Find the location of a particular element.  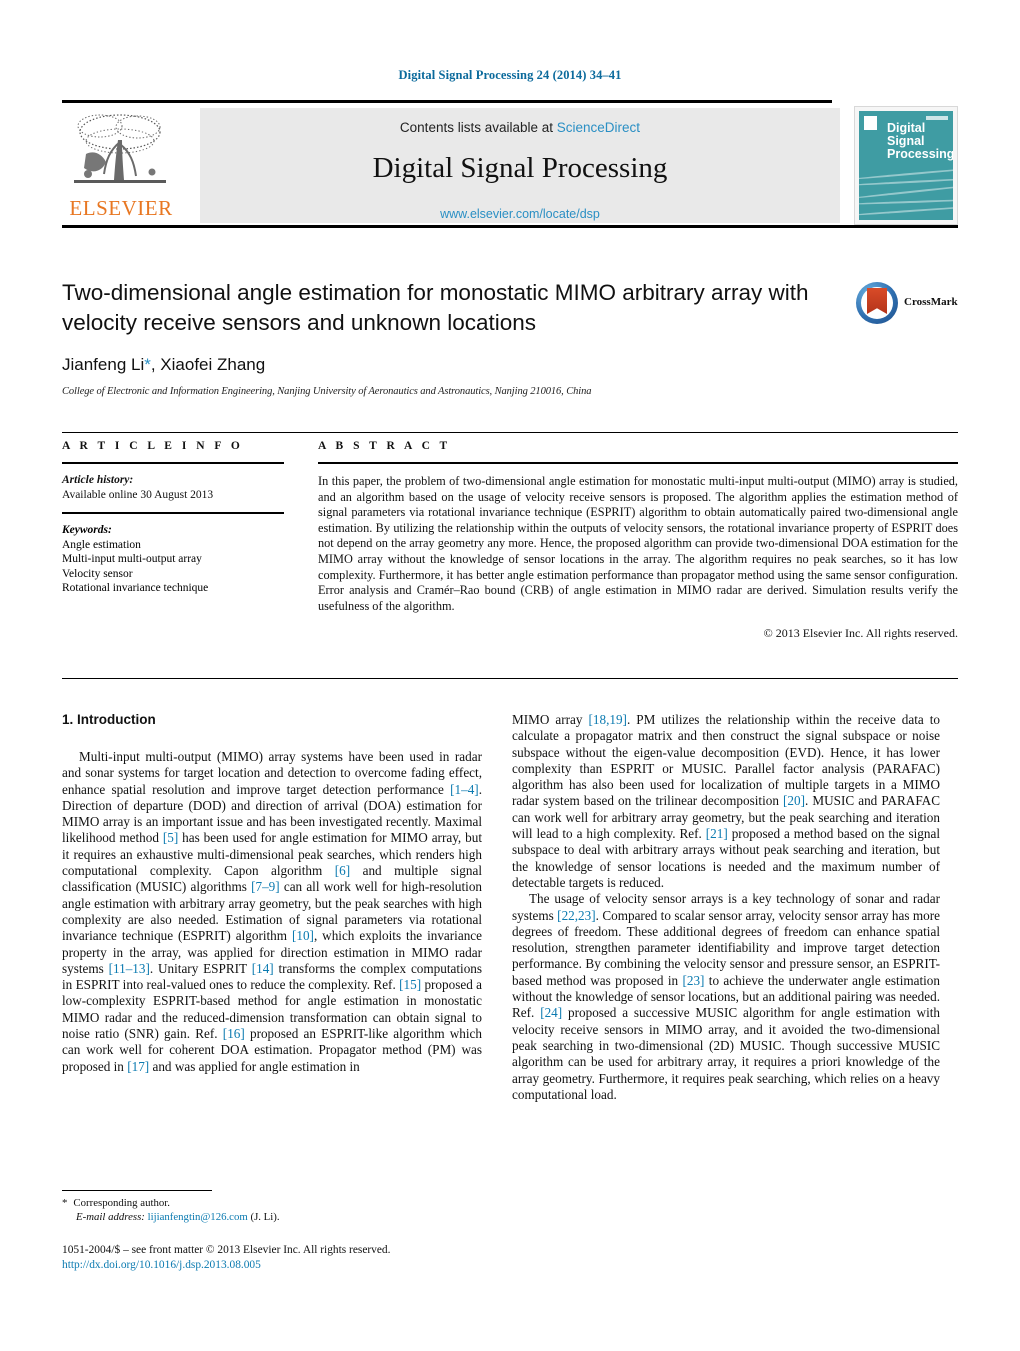

journal-url-link: www.elsevier.com/locate/dsp is located at coordinates (520, 214).